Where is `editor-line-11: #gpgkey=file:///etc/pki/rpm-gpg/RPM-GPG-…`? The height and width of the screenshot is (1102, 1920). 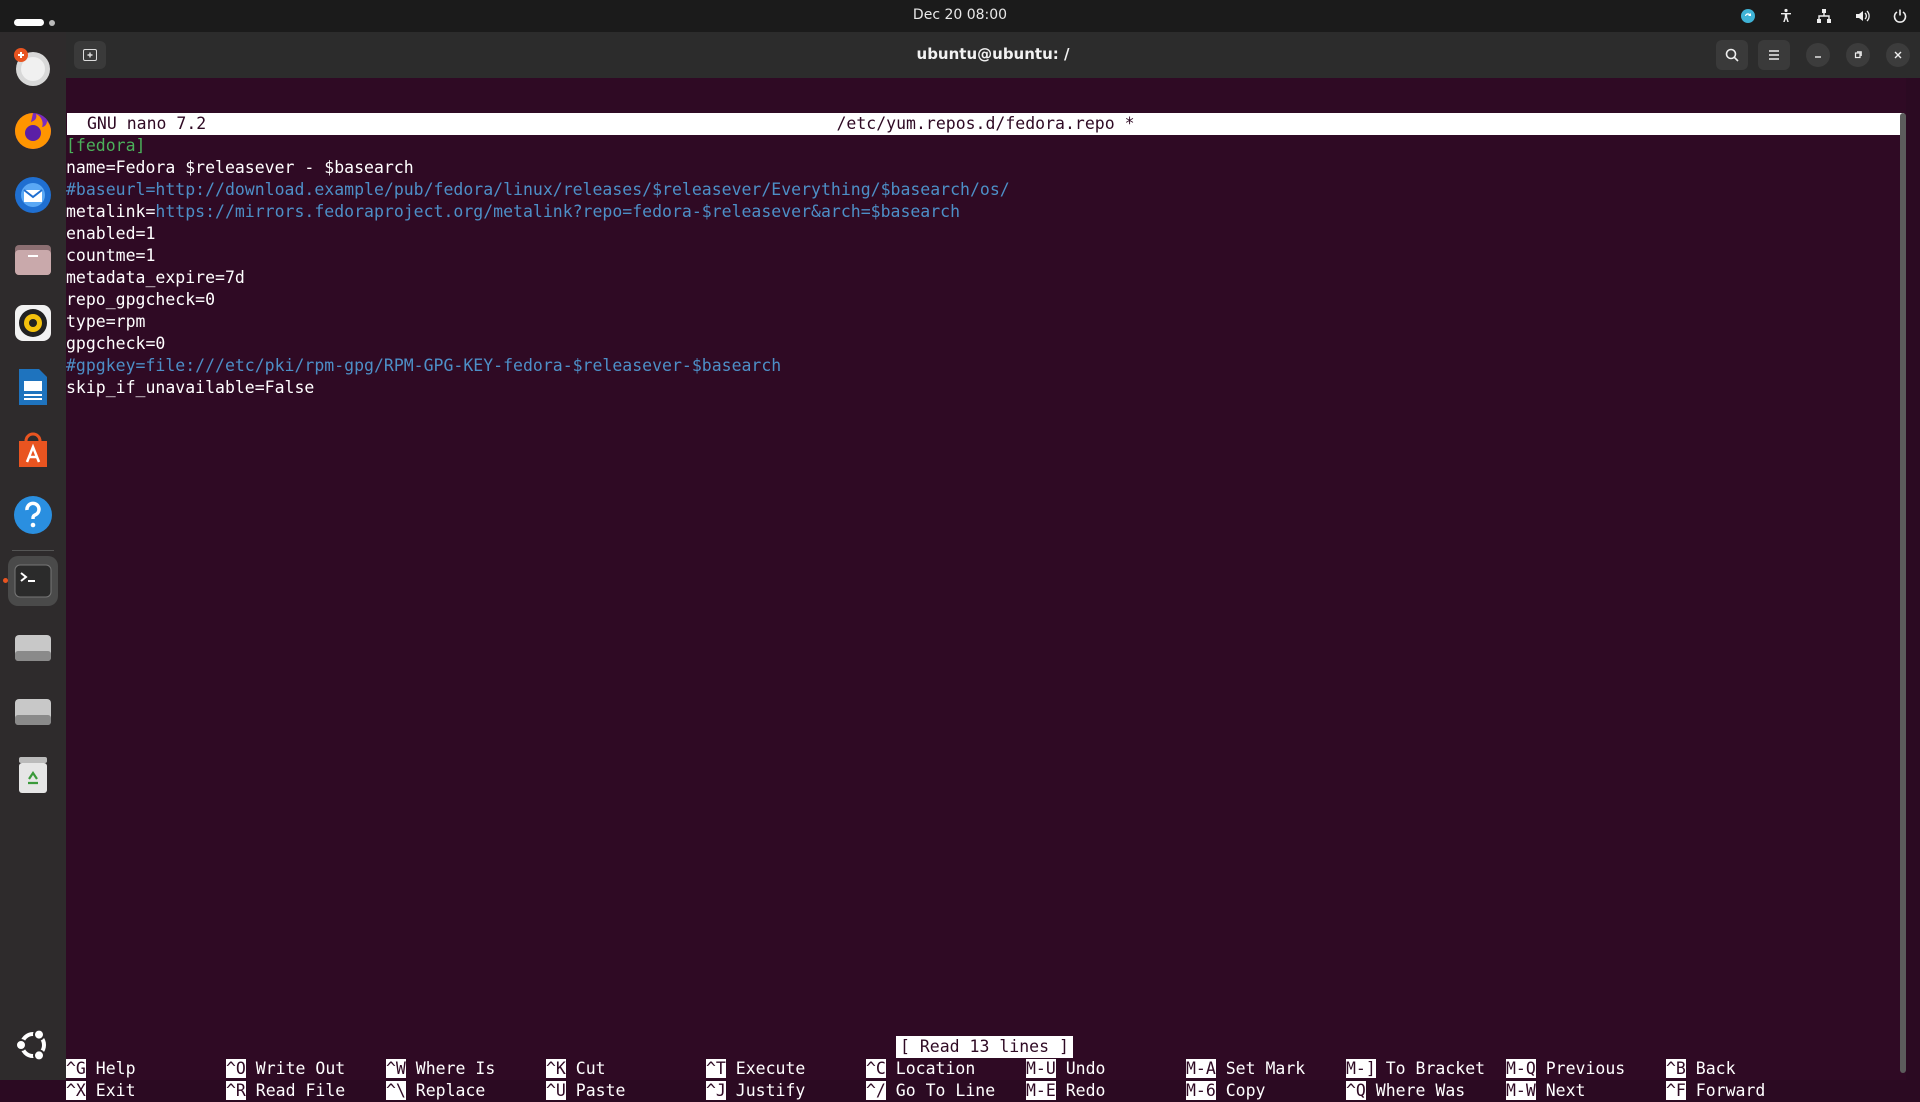 editor-line-11: #gpgkey=file:///etc/pki/rpm-gpg/RPM-GPG-… is located at coordinates (423, 366).